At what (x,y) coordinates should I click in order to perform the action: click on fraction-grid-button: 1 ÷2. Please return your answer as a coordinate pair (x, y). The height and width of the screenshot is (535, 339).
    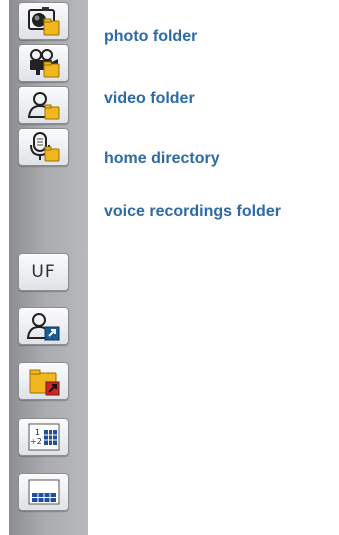
    Looking at the image, I should click on (43, 437).